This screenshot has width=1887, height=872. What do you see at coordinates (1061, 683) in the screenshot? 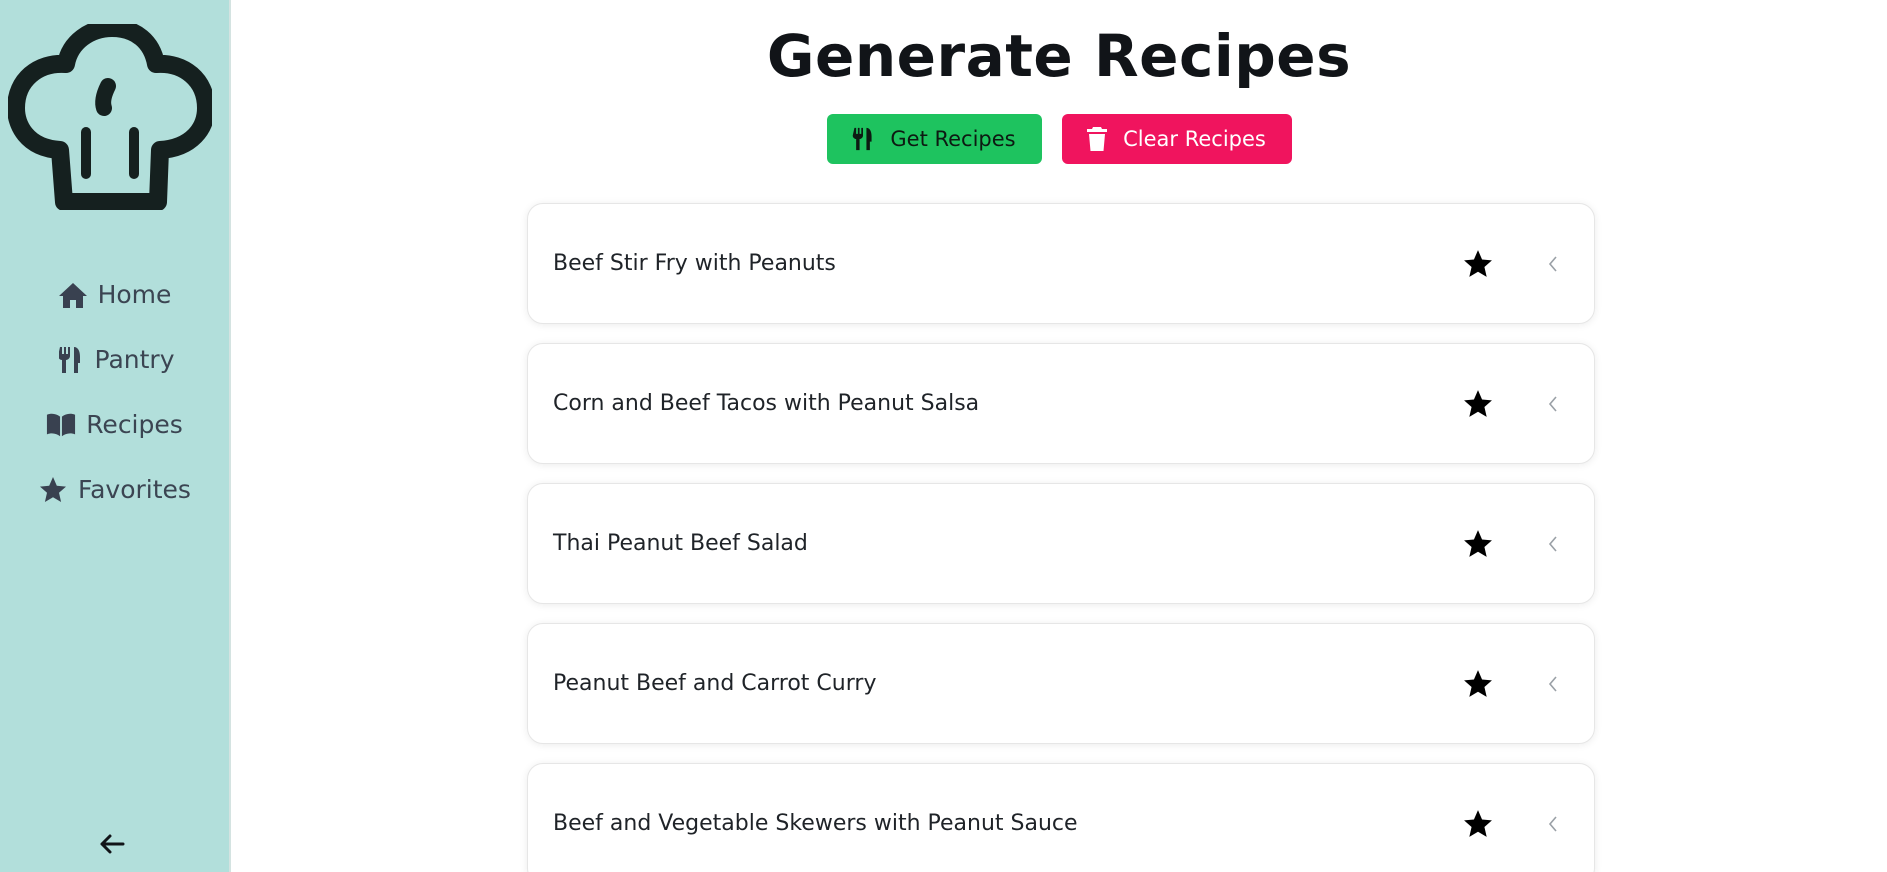
I see `recipe-card: Peanut Beef and Carrot Curry` at bounding box center [1061, 683].